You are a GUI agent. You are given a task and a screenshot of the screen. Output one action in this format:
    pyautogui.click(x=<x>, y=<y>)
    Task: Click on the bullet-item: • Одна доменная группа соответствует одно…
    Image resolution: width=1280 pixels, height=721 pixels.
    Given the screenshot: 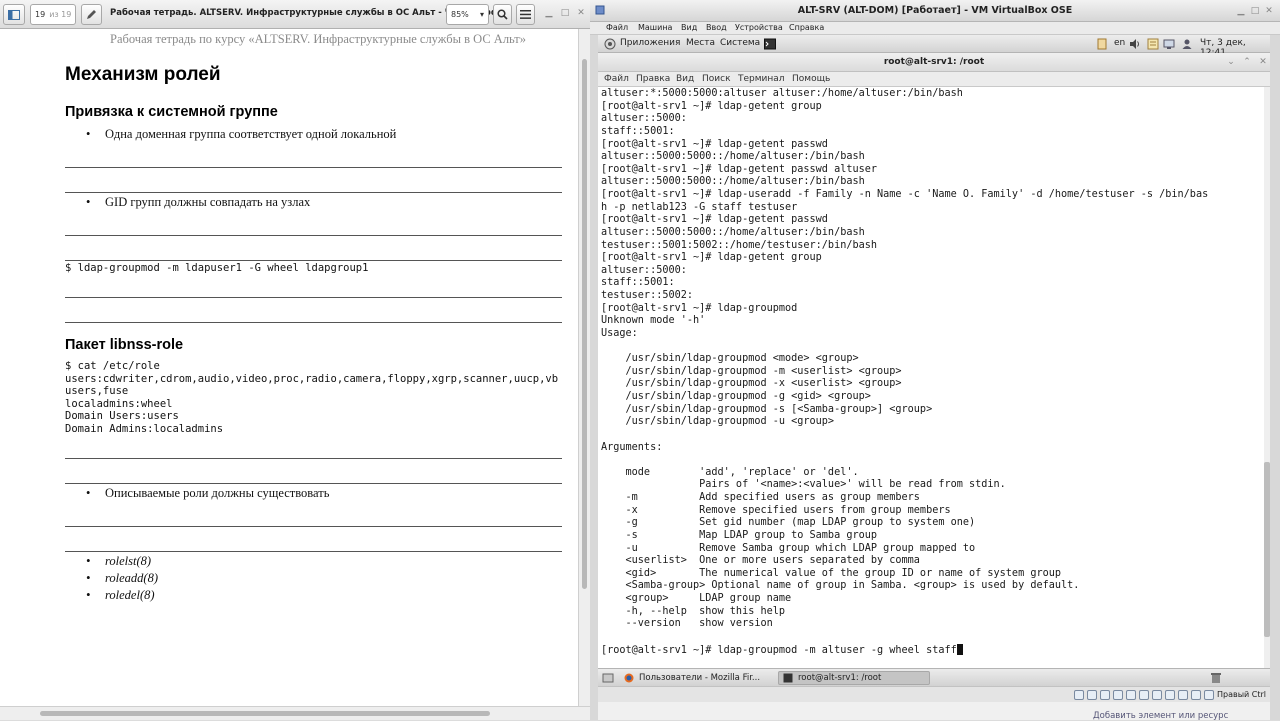 What is the action you would take?
    pyautogui.click(x=241, y=134)
    